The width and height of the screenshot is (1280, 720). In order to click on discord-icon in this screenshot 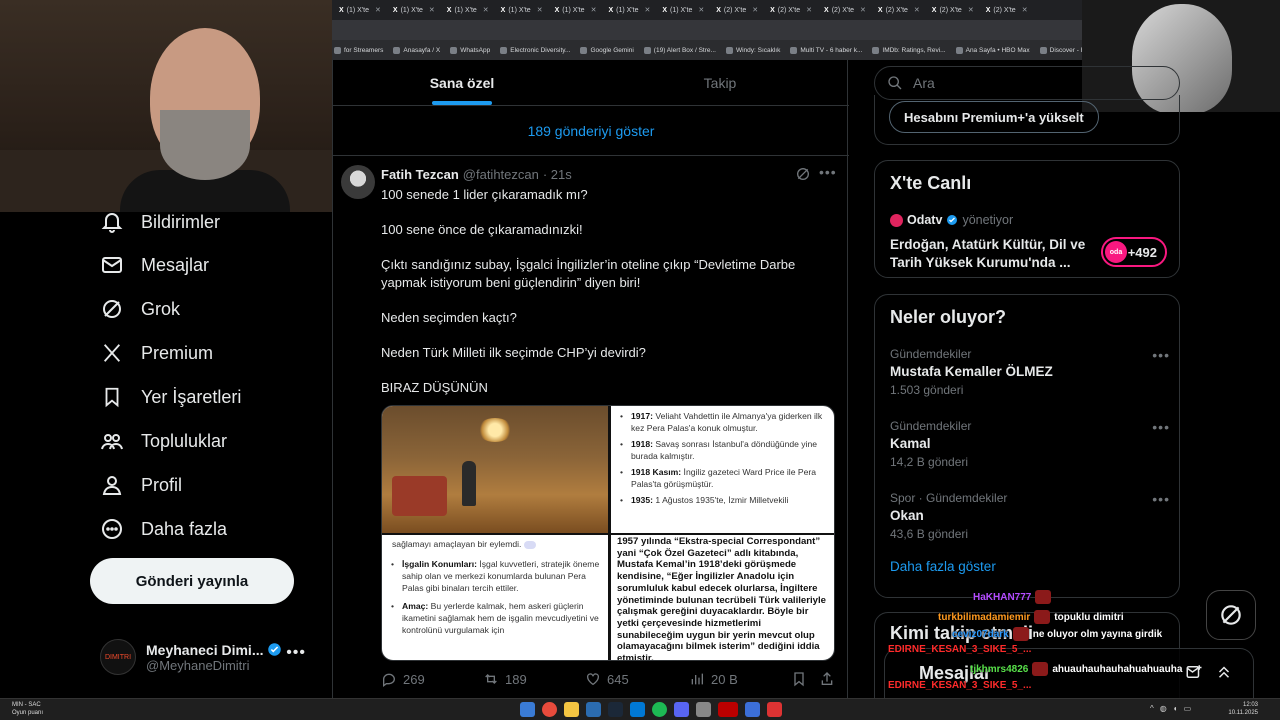, I will do `click(681, 709)`.